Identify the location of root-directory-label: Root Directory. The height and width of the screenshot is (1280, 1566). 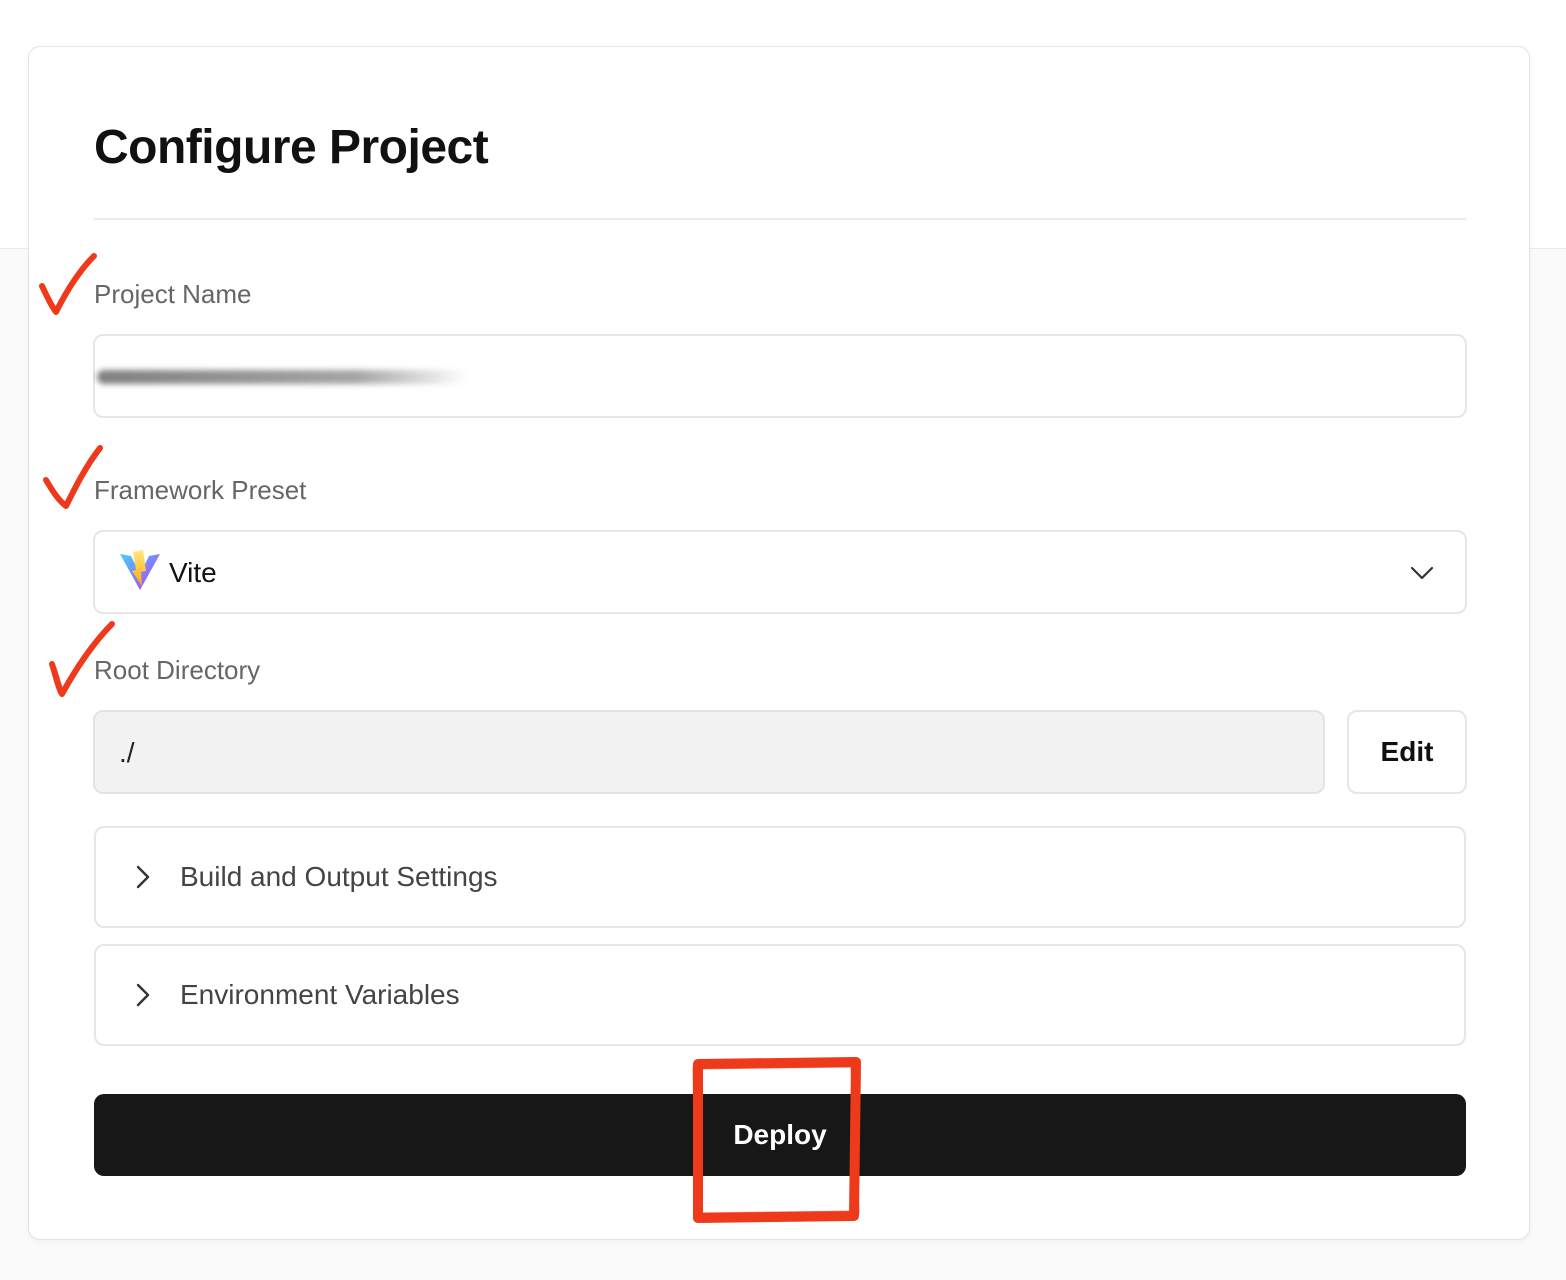
(177, 670).